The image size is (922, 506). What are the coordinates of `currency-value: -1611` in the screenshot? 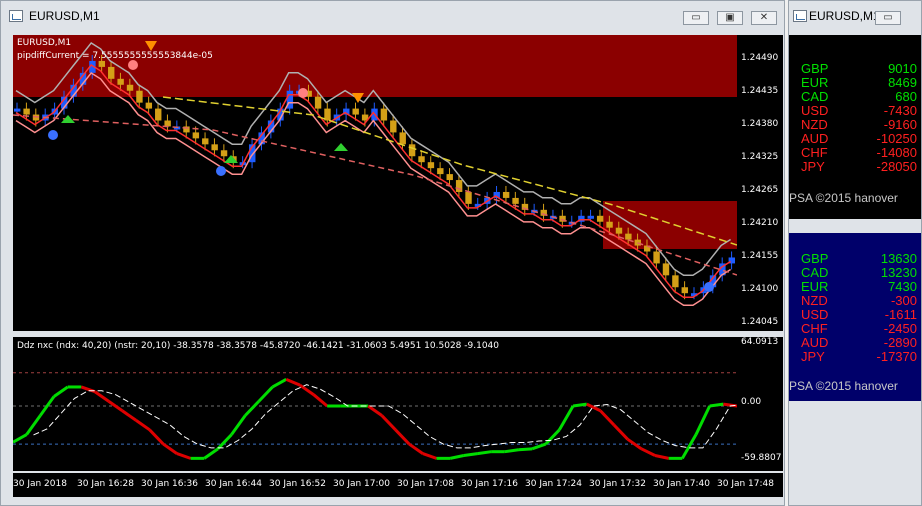 It's located at (900, 314).